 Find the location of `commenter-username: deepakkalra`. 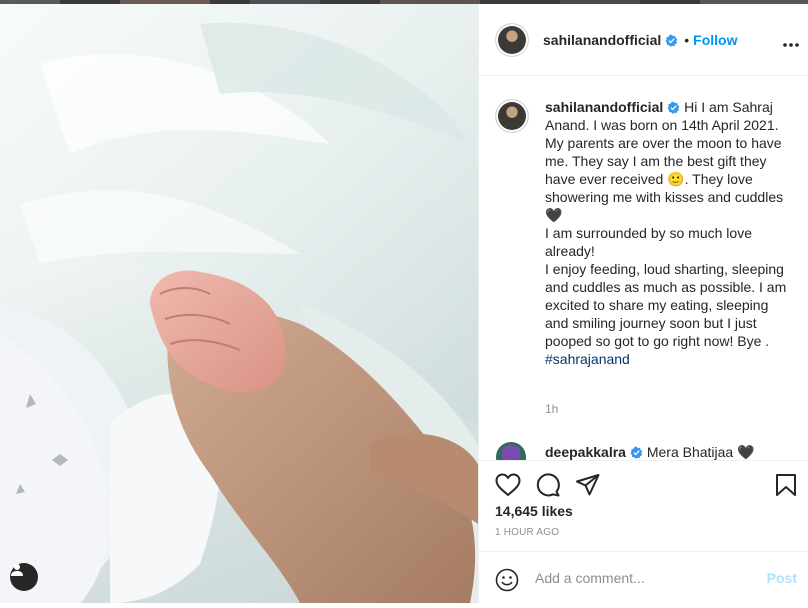

commenter-username: deepakkalra is located at coordinates (585, 452).